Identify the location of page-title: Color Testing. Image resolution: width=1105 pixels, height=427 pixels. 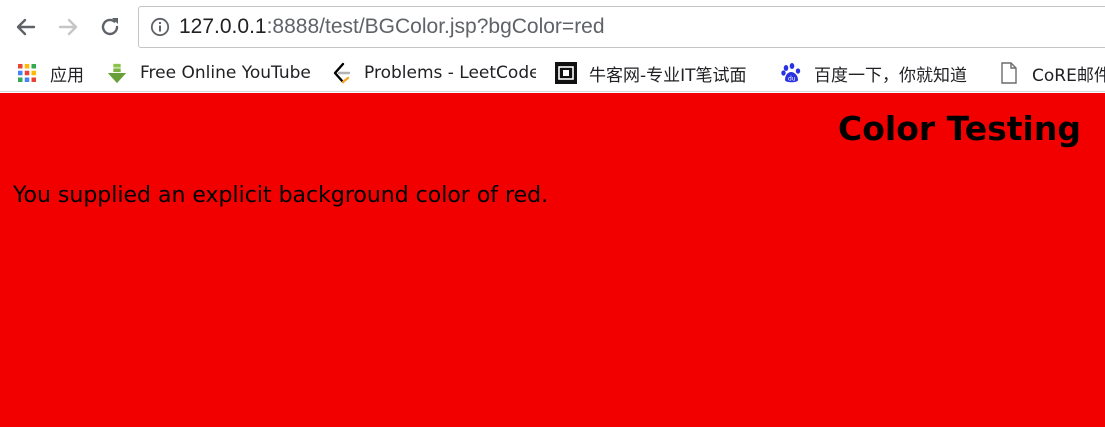
(959, 128).